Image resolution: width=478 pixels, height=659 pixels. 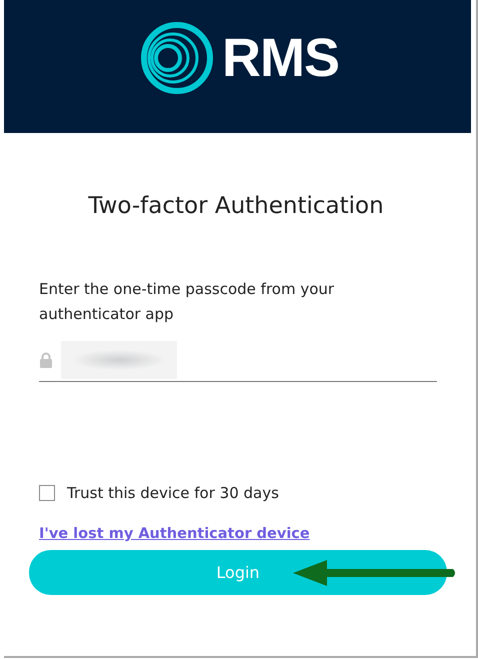 What do you see at coordinates (47, 493) in the screenshot?
I see `checkbox` at bounding box center [47, 493].